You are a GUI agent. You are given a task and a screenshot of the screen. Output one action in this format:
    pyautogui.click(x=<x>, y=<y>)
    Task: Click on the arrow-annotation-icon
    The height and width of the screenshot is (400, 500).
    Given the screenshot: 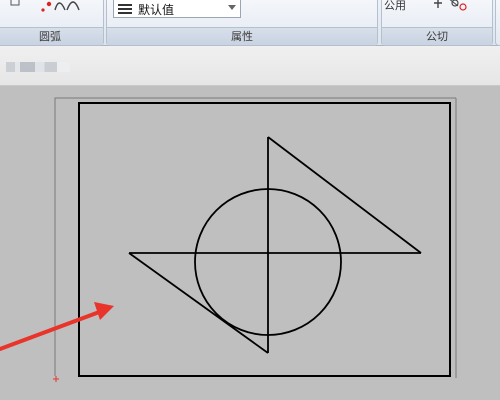 What is the action you would take?
    pyautogui.click(x=57, y=326)
    